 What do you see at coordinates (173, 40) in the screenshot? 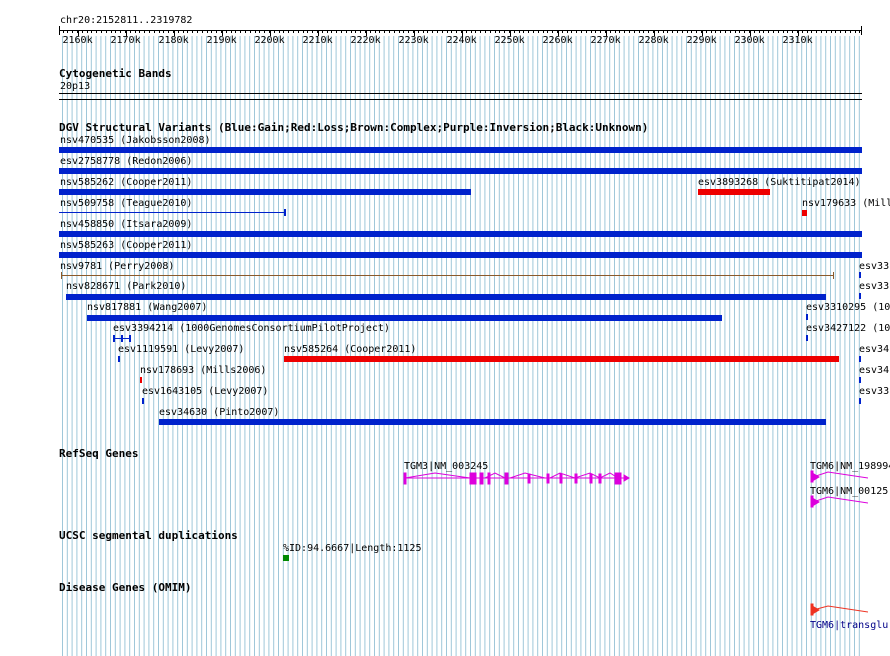
I see `ruler-tick-label: 2180k` at bounding box center [173, 40].